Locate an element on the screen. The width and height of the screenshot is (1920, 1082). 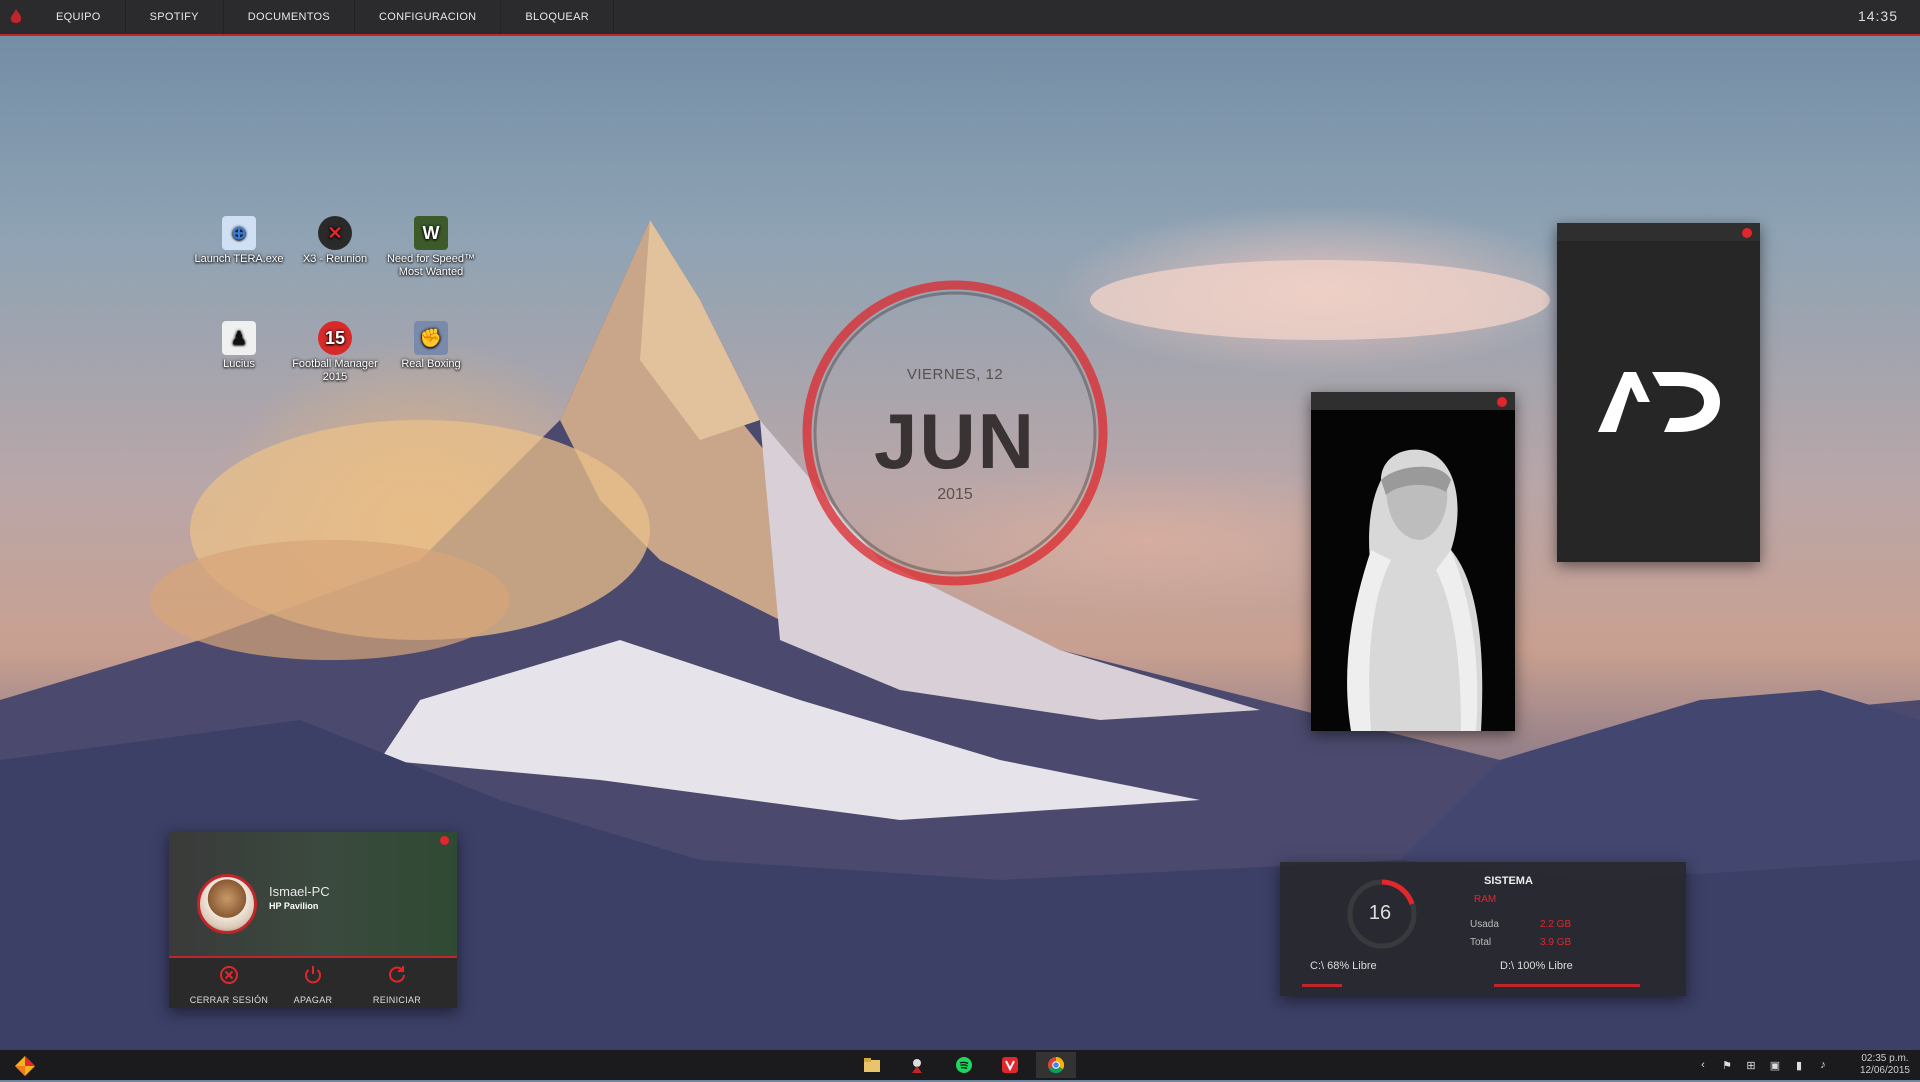
logo-widget is located at coordinates (1658, 392).